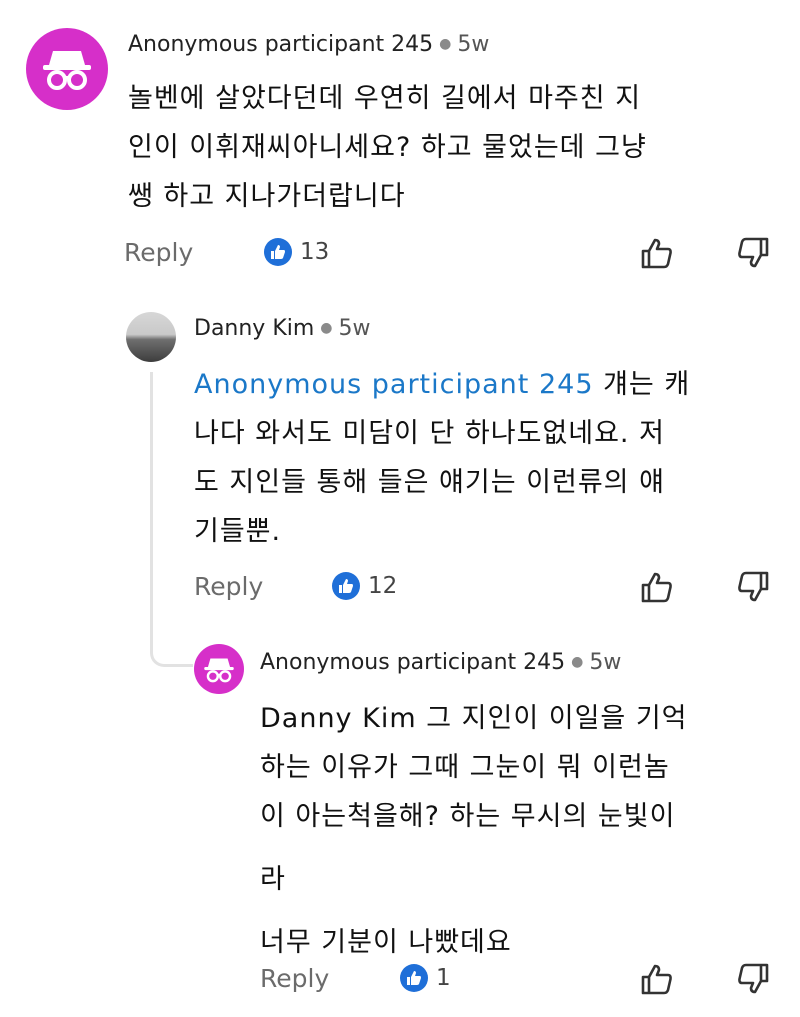 Image resolution: width=800 pixels, height=1017 pixels. I want to click on text-line: 하는 이유가 그때 그눈이 뭐 이런놈, so click(465, 767).